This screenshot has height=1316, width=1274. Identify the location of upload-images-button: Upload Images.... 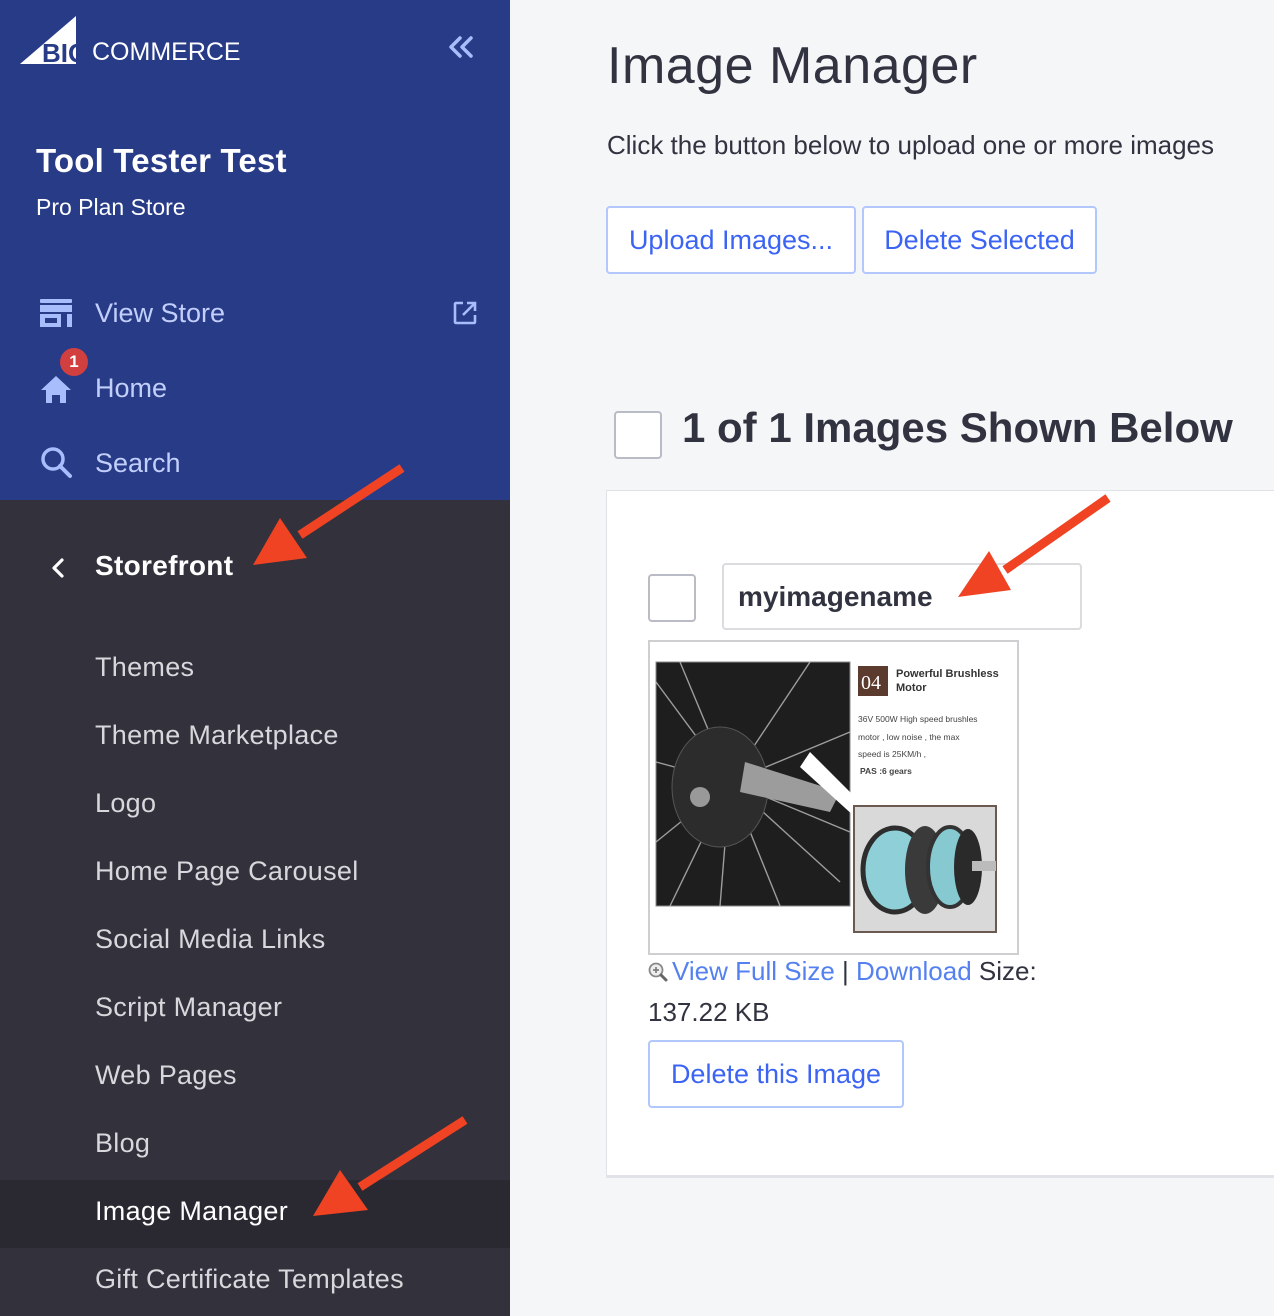
(731, 240).